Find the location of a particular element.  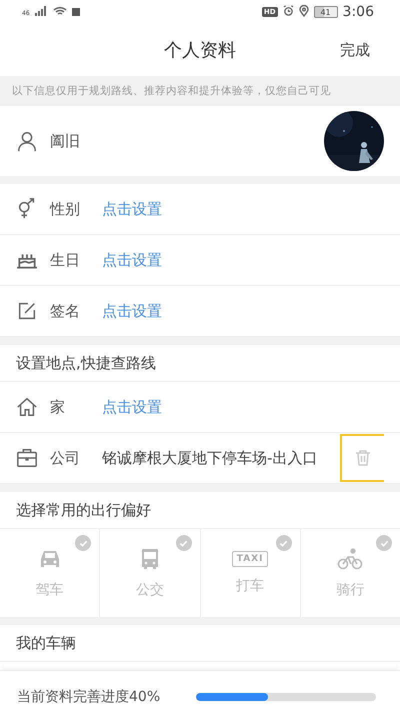

user-icon is located at coordinates (27, 141).